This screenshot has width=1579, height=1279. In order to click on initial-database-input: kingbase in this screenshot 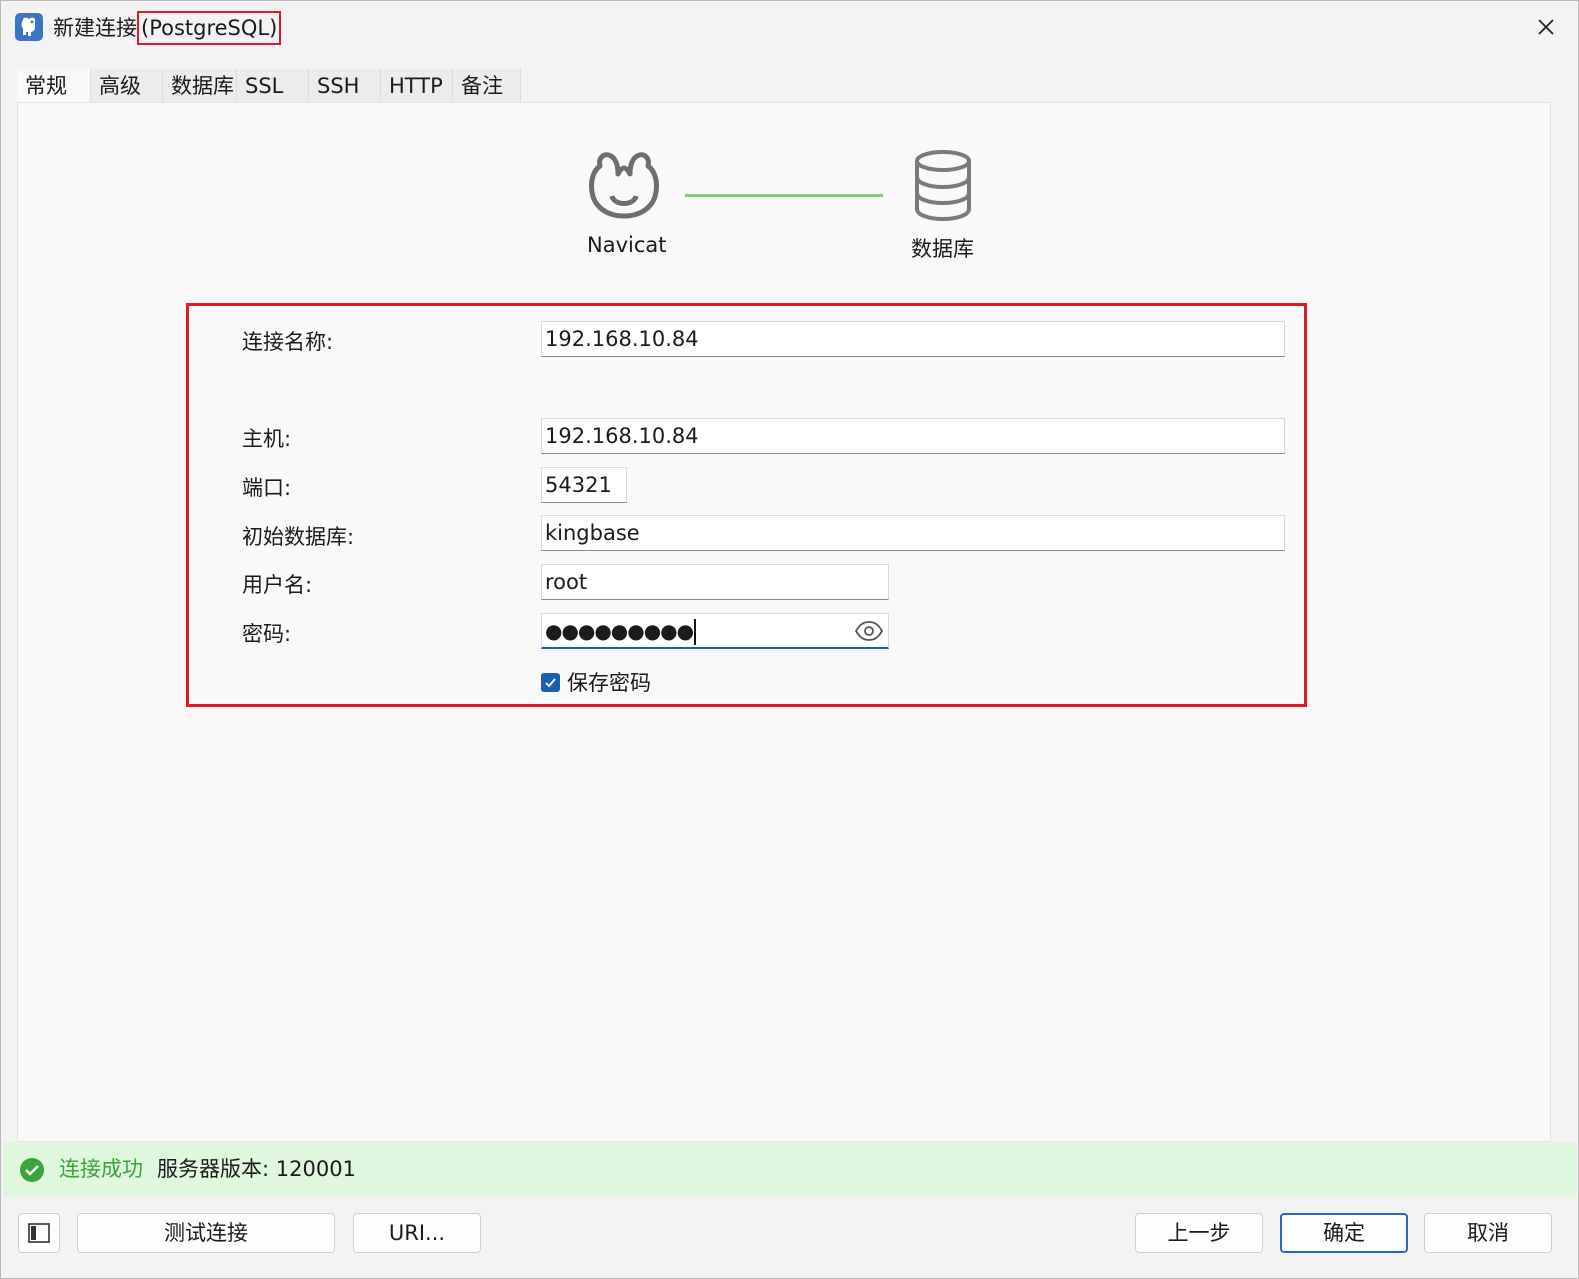, I will do `click(913, 533)`.